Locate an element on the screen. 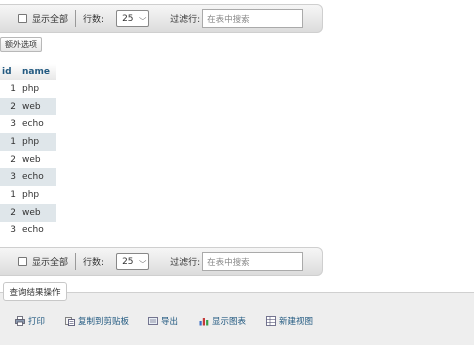 This screenshot has width=474, height=345. chart-icon is located at coordinates (204, 321).